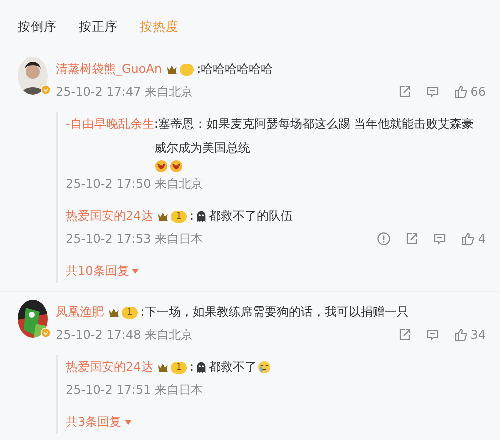 The height and width of the screenshot is (440, 500). Describe the element at coordinates (135, 390) in the screenshot. I see `timestamp: 25-10-2 17:51 来自日本` at that location.